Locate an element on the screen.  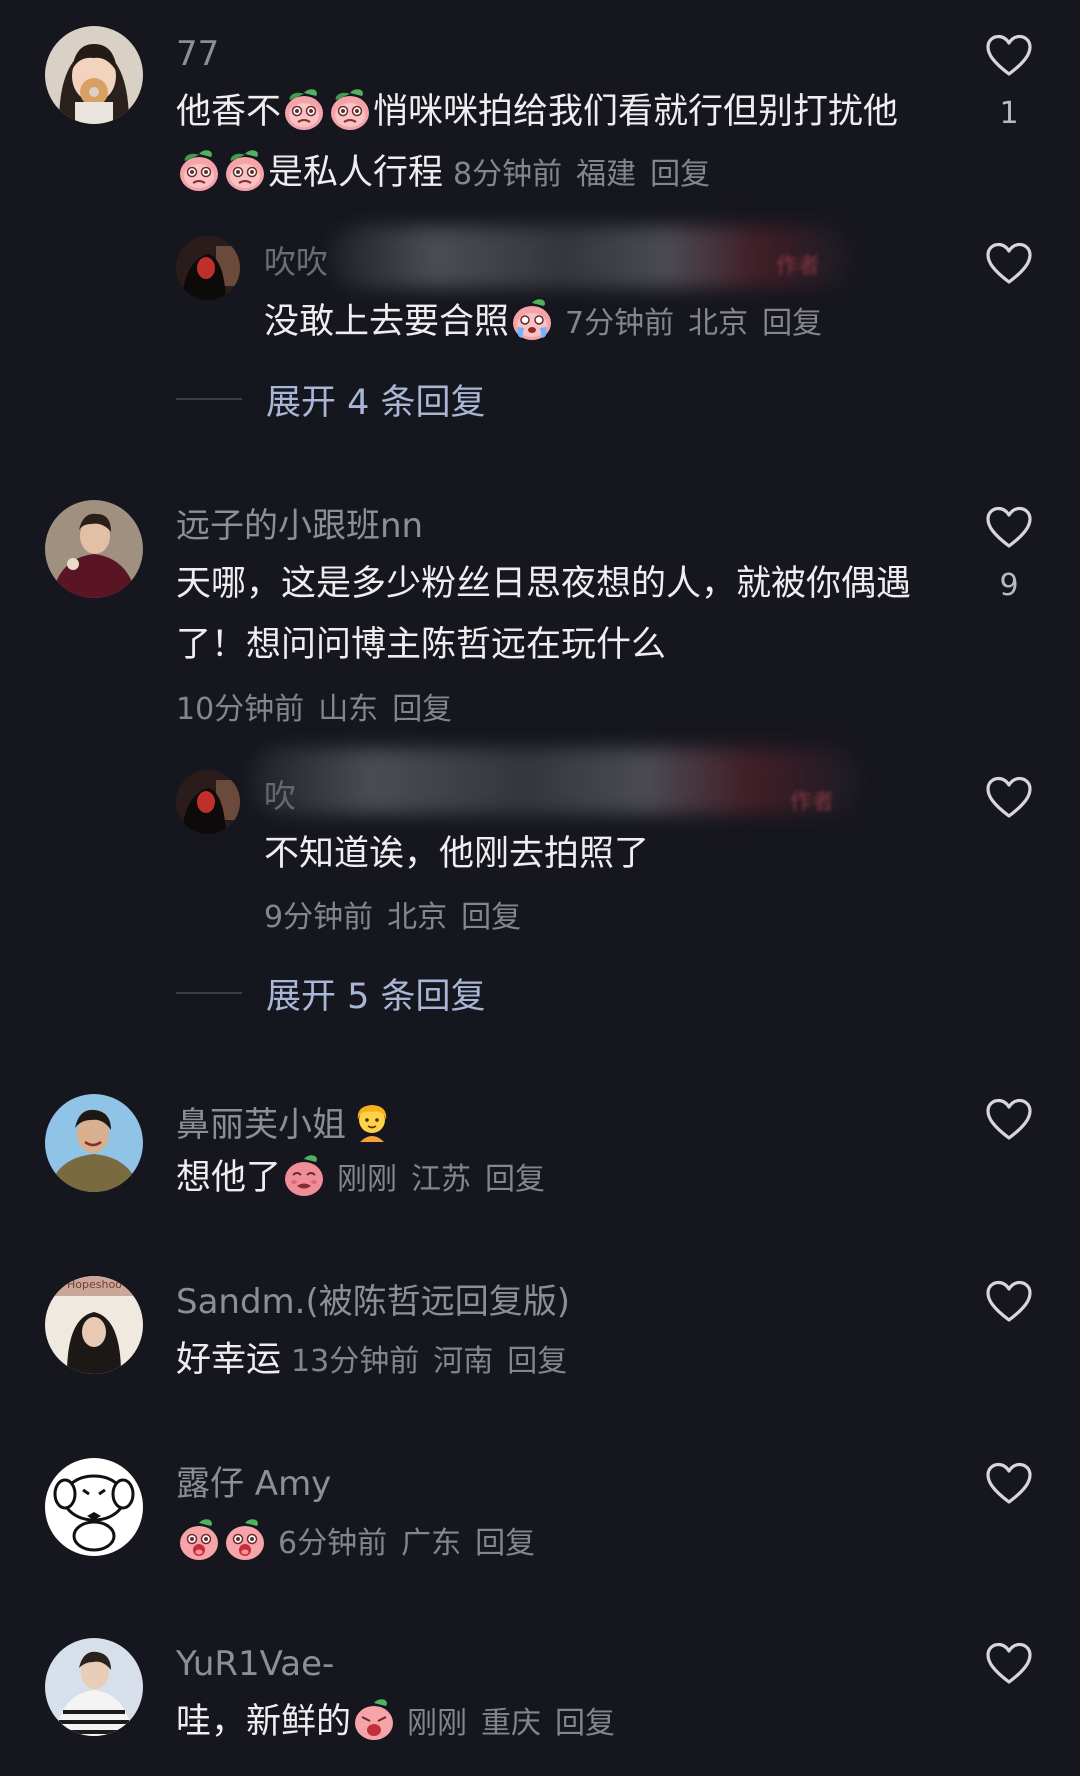
comment-location: 重庆 is located at coordinates (511, 1723).